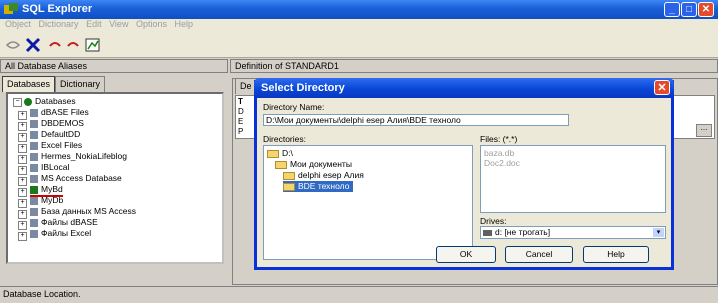 The height and width of the screenshot is (303, 718). What do you see at coordinates (359, 9) in the screenshot?
I see `title-bar: SQL Explorer _ □ ✕` at bounding box center [359, 9].